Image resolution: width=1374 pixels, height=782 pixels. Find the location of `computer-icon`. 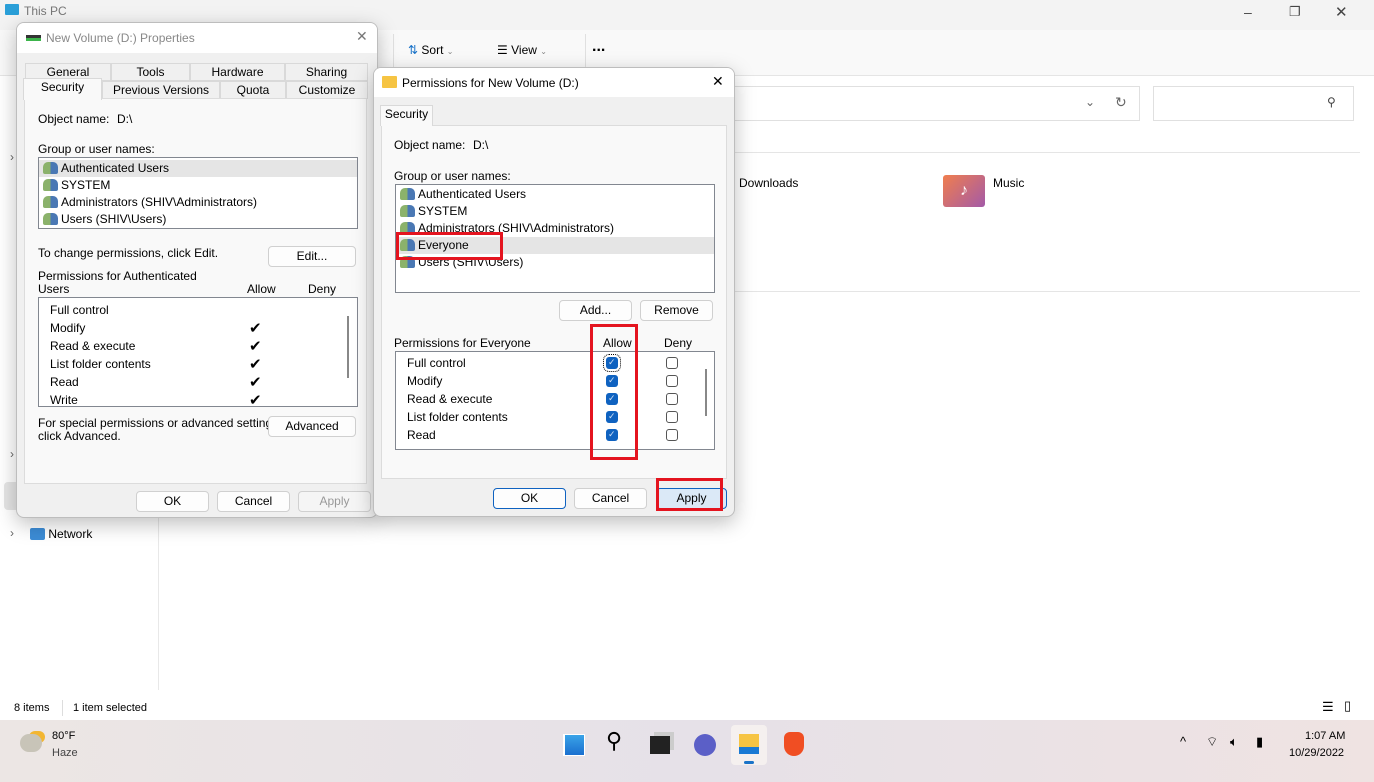

computer-icon is located at coordinates (12, 9).